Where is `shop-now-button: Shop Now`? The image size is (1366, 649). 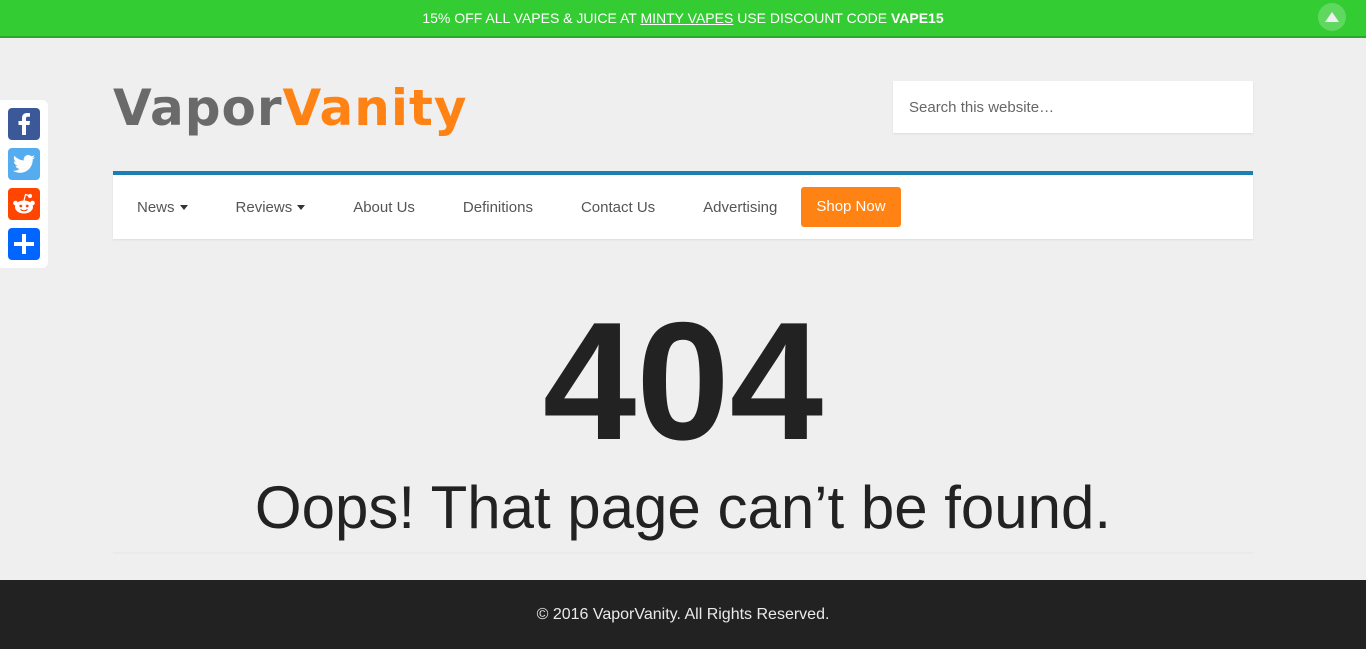
shop-now-button: Shop Now is located at coordinates (851, 207).